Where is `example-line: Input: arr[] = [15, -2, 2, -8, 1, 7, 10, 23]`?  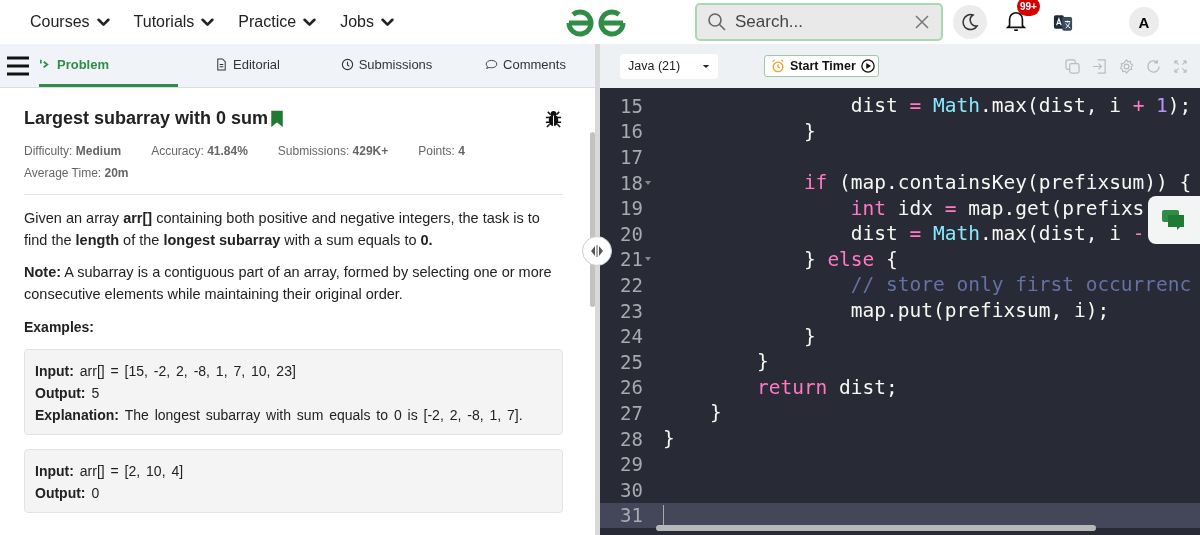 example-line: Input: arr[] = [15, -2, 2, -8, 1, 7, 10, 23] is located at coordinates (166, 371).